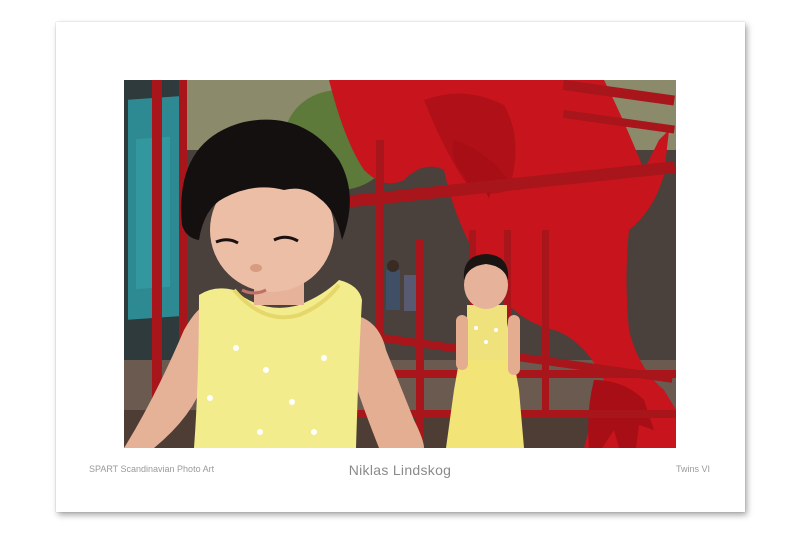  What do you see at coordinates (692, 469) in the screenshot?
I see `print-title: Twins VI` at bounding box center [692, 469].